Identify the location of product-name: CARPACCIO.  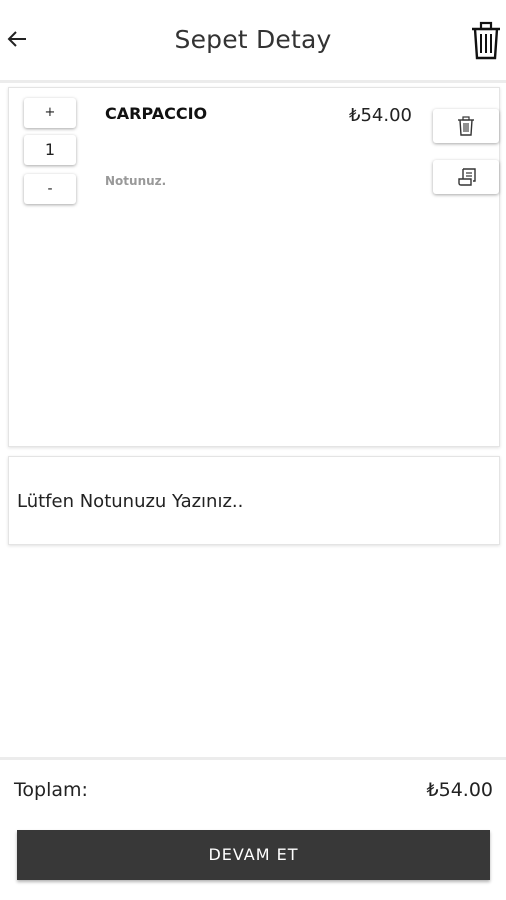
(156, 113).